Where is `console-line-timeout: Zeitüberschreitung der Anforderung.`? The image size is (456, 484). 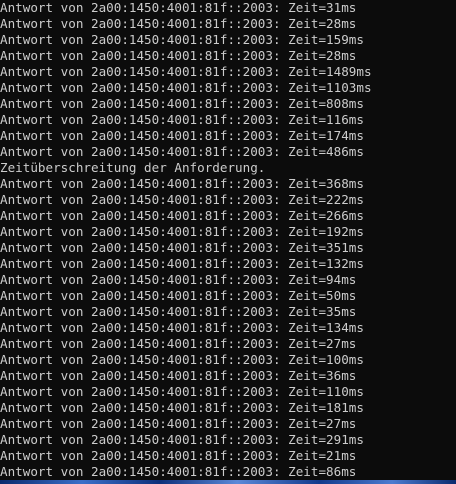 console-line-timeout: Zeitüberschreitung der Anforderung. is located at coordinates (133, 167).